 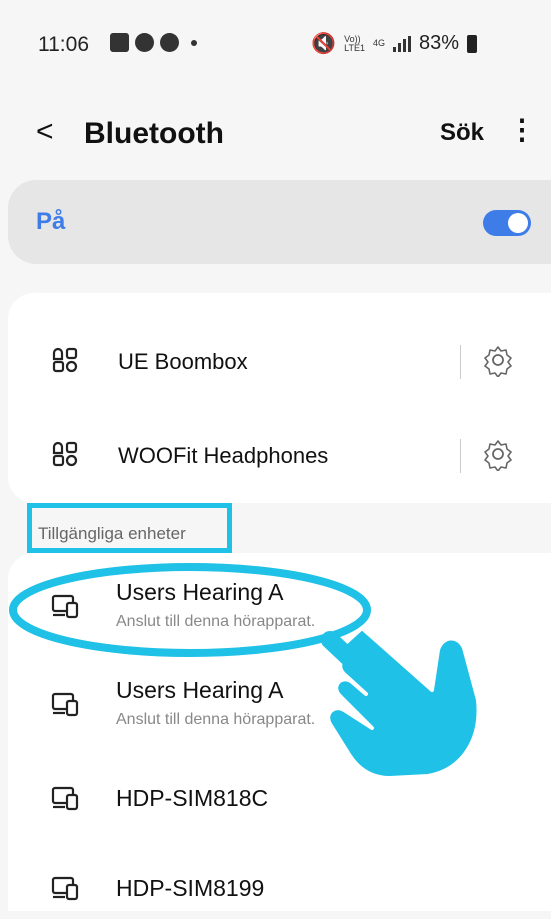 I want to click on notification-icon, so click(x=144, y=42).